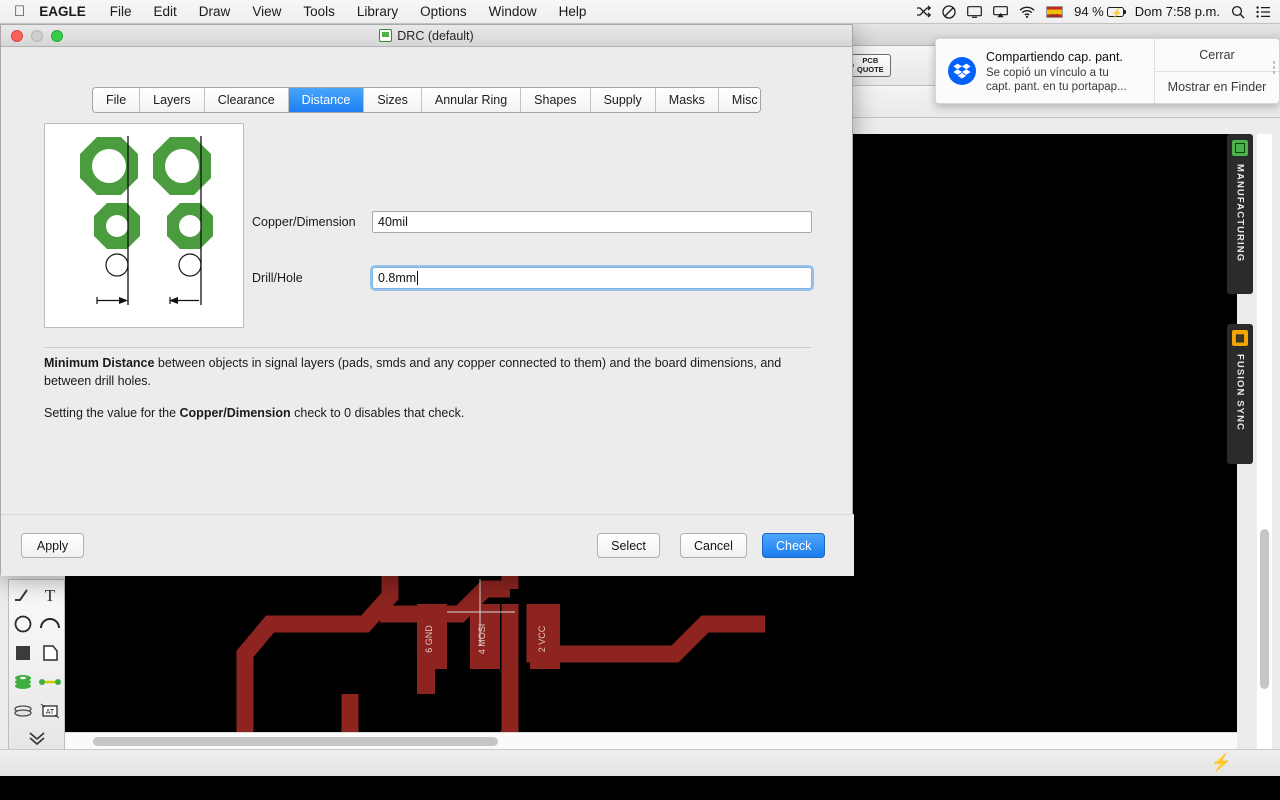 The image size is (1280, 800). What do you see at coordinates (393, 100) in the screenshot?
I see `tab-sizes: Sizes` at bounding box center [393, 100].